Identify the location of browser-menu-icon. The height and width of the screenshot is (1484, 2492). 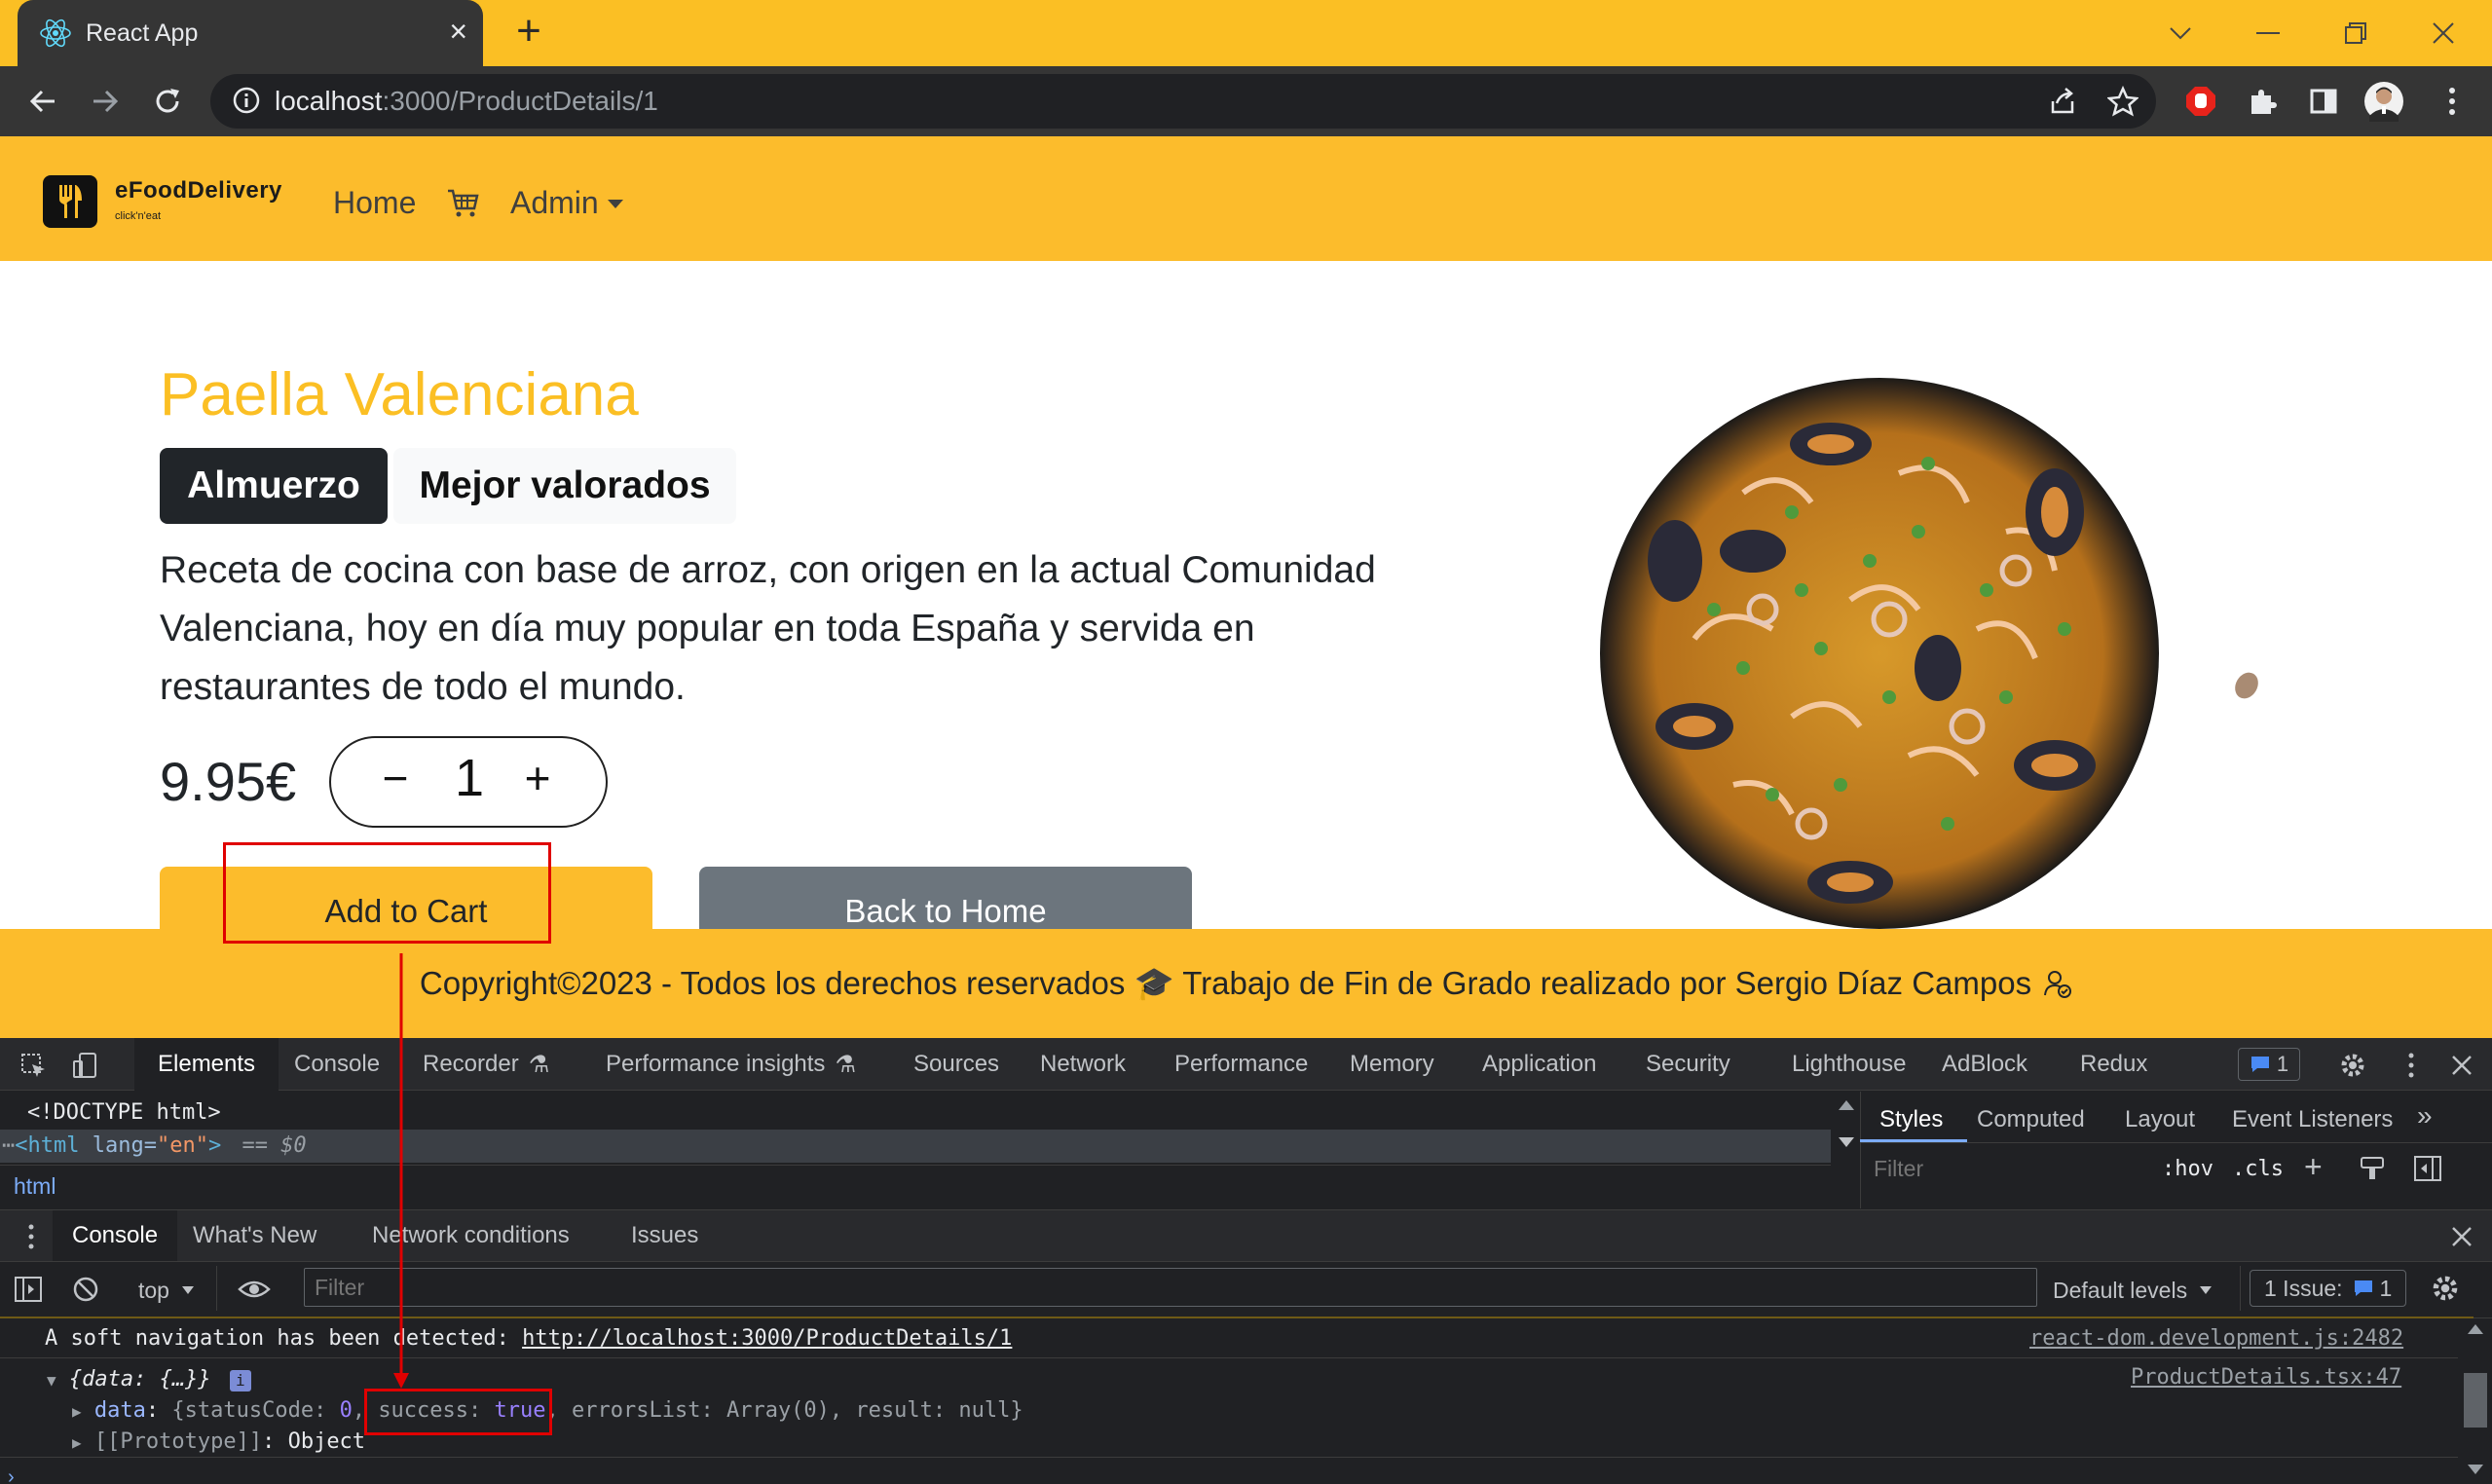
(2452, 101).